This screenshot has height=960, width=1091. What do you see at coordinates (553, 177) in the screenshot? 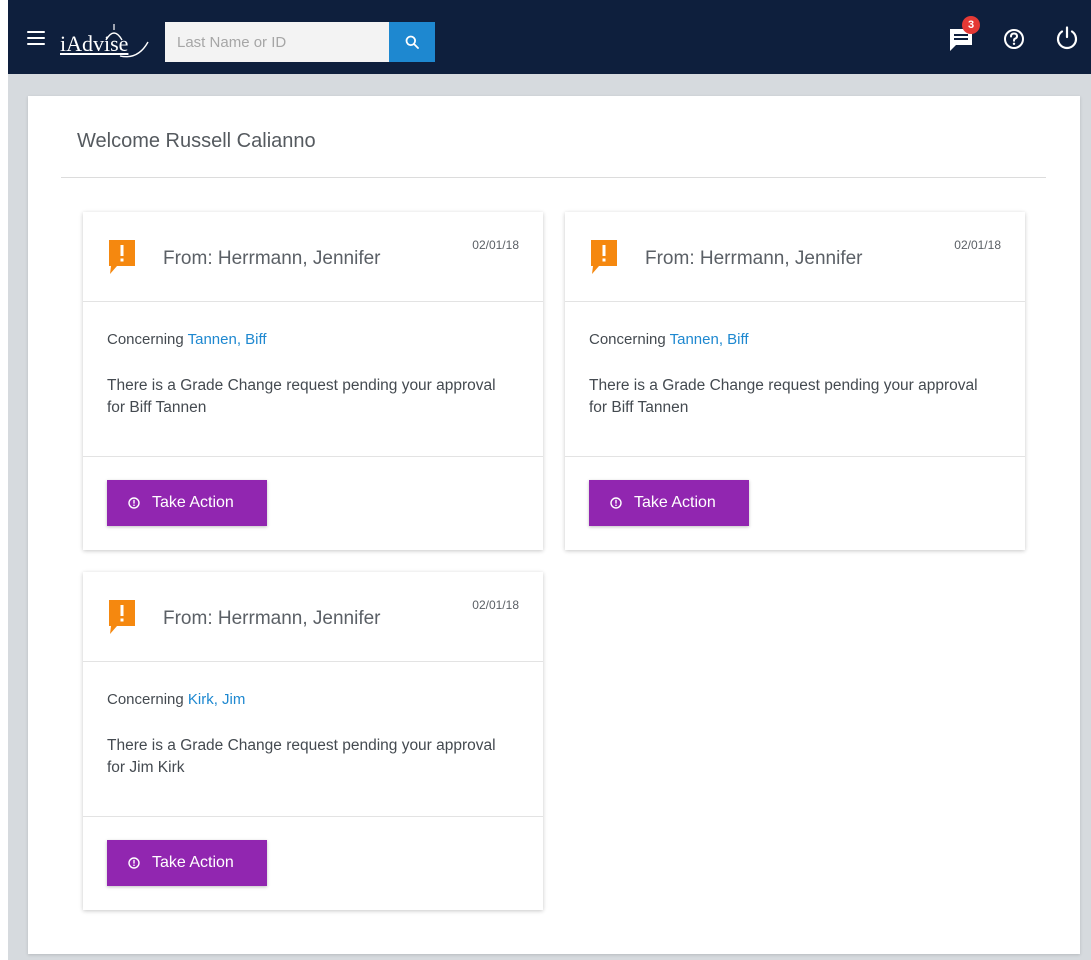
I see `divider` at bounding box center [553, 177].